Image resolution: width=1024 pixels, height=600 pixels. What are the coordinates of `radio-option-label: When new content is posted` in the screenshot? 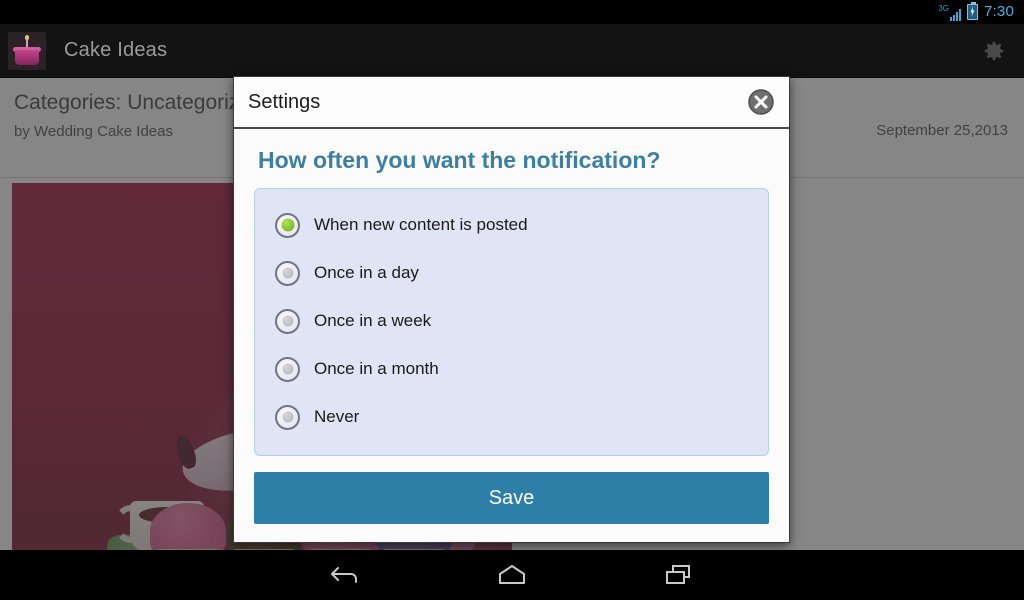 It's located at (421, 224).